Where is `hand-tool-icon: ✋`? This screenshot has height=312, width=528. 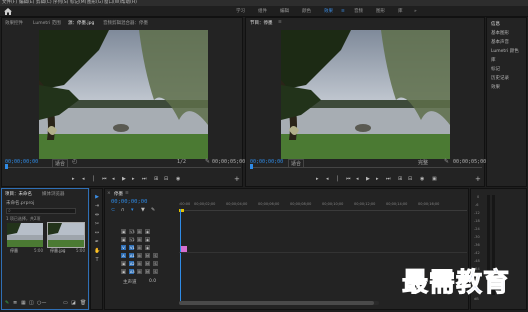
hand-tool-icon: ✋ is located at coordinates (97, 251).